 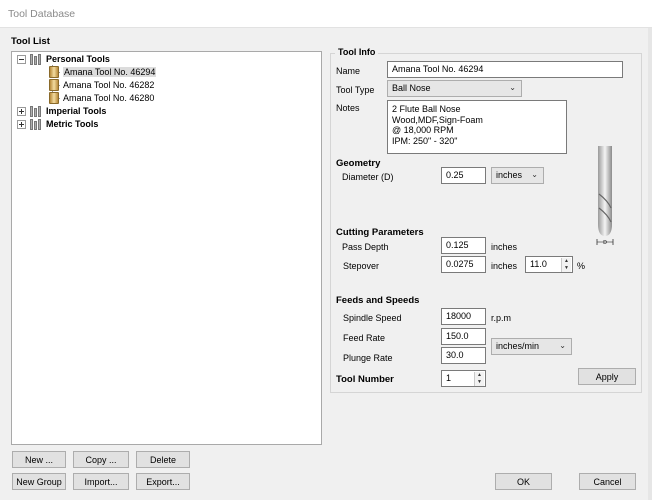 What do you see at coordinates (501, 318) in the screenshot?
I see `spindle-speed-unit: r.p.m` at bounding box center [501, 318].